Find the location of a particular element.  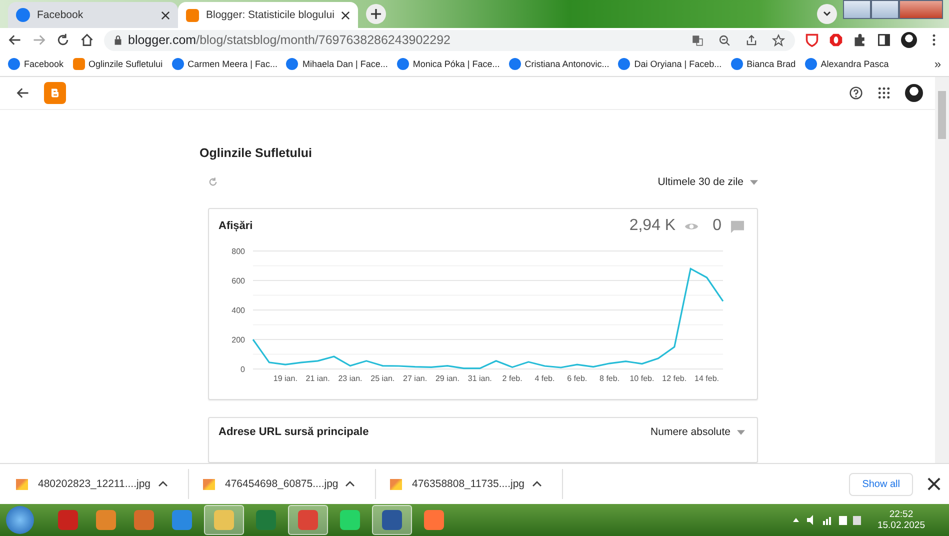

share-icon is located at coordinates (751, 40).